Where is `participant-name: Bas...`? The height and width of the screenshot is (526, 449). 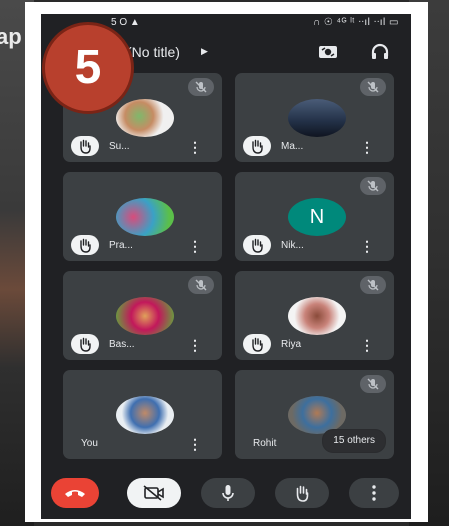
participant-name: Bas... is located at coordinates (122, 344).